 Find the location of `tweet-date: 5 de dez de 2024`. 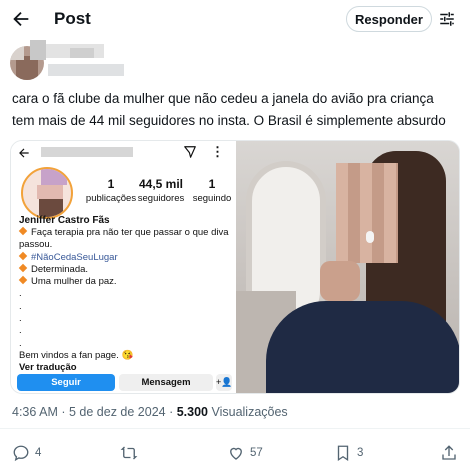

tweet-date: 5 de dez de 2024 is located at coordinates (117, 412).